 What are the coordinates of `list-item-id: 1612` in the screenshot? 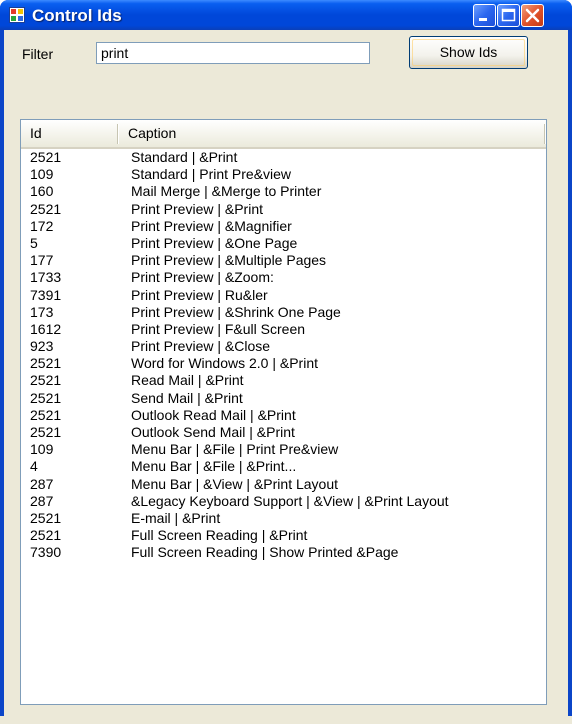 It's located at (46, 328).